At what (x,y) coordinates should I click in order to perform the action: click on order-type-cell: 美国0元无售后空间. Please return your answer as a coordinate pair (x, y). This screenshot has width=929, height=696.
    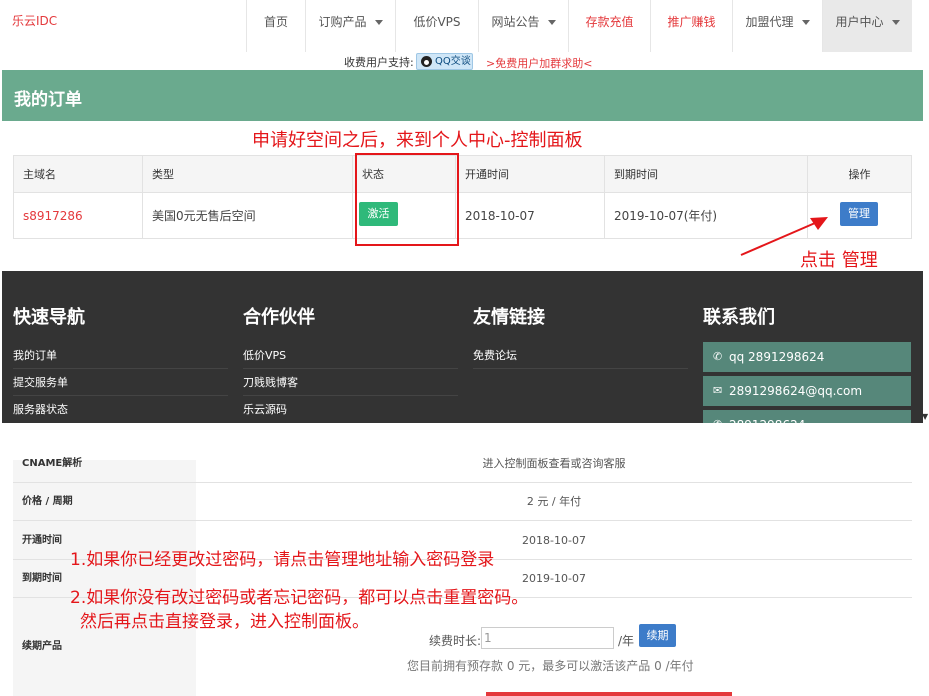
    Looking at the image, I should click on (247, 216).